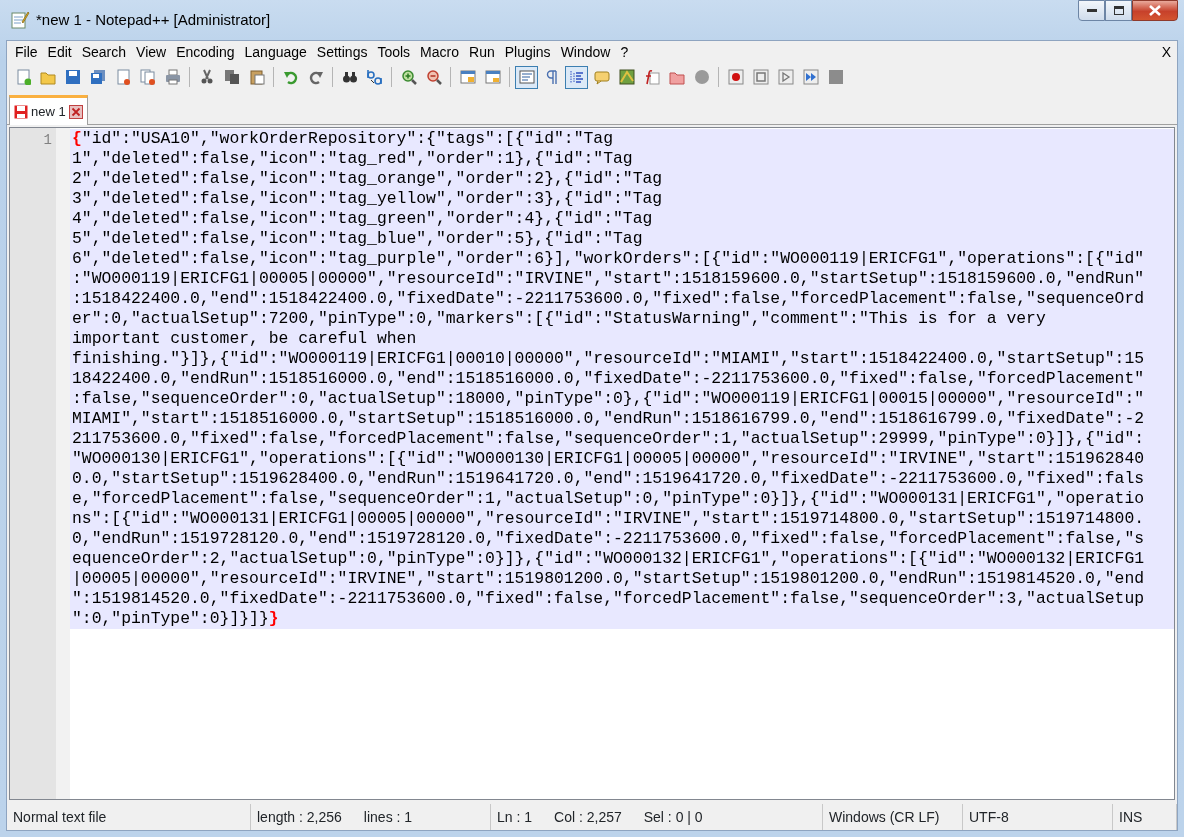 The width and height of the screenshot is (1184, 837). I want to click on play-icon, so click(785, 77).